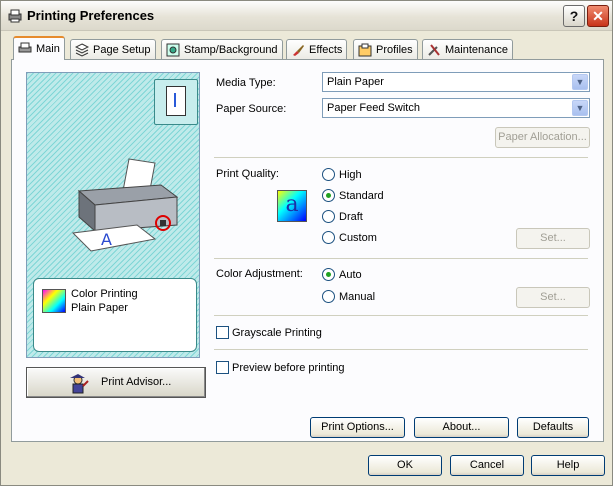 This screenshot has width=613, height=486. Describe the element at coordinates (173, 49) in the screenshot. I see `stamp-icon` at that location.